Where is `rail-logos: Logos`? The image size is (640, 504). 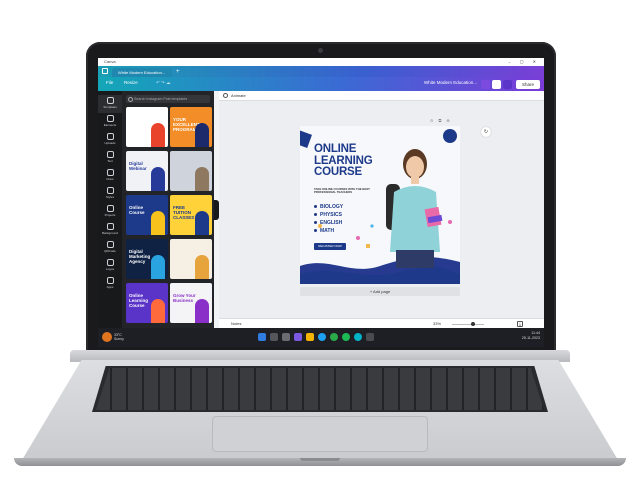
rail-logos: Logos is located at coordinates (110, 266).